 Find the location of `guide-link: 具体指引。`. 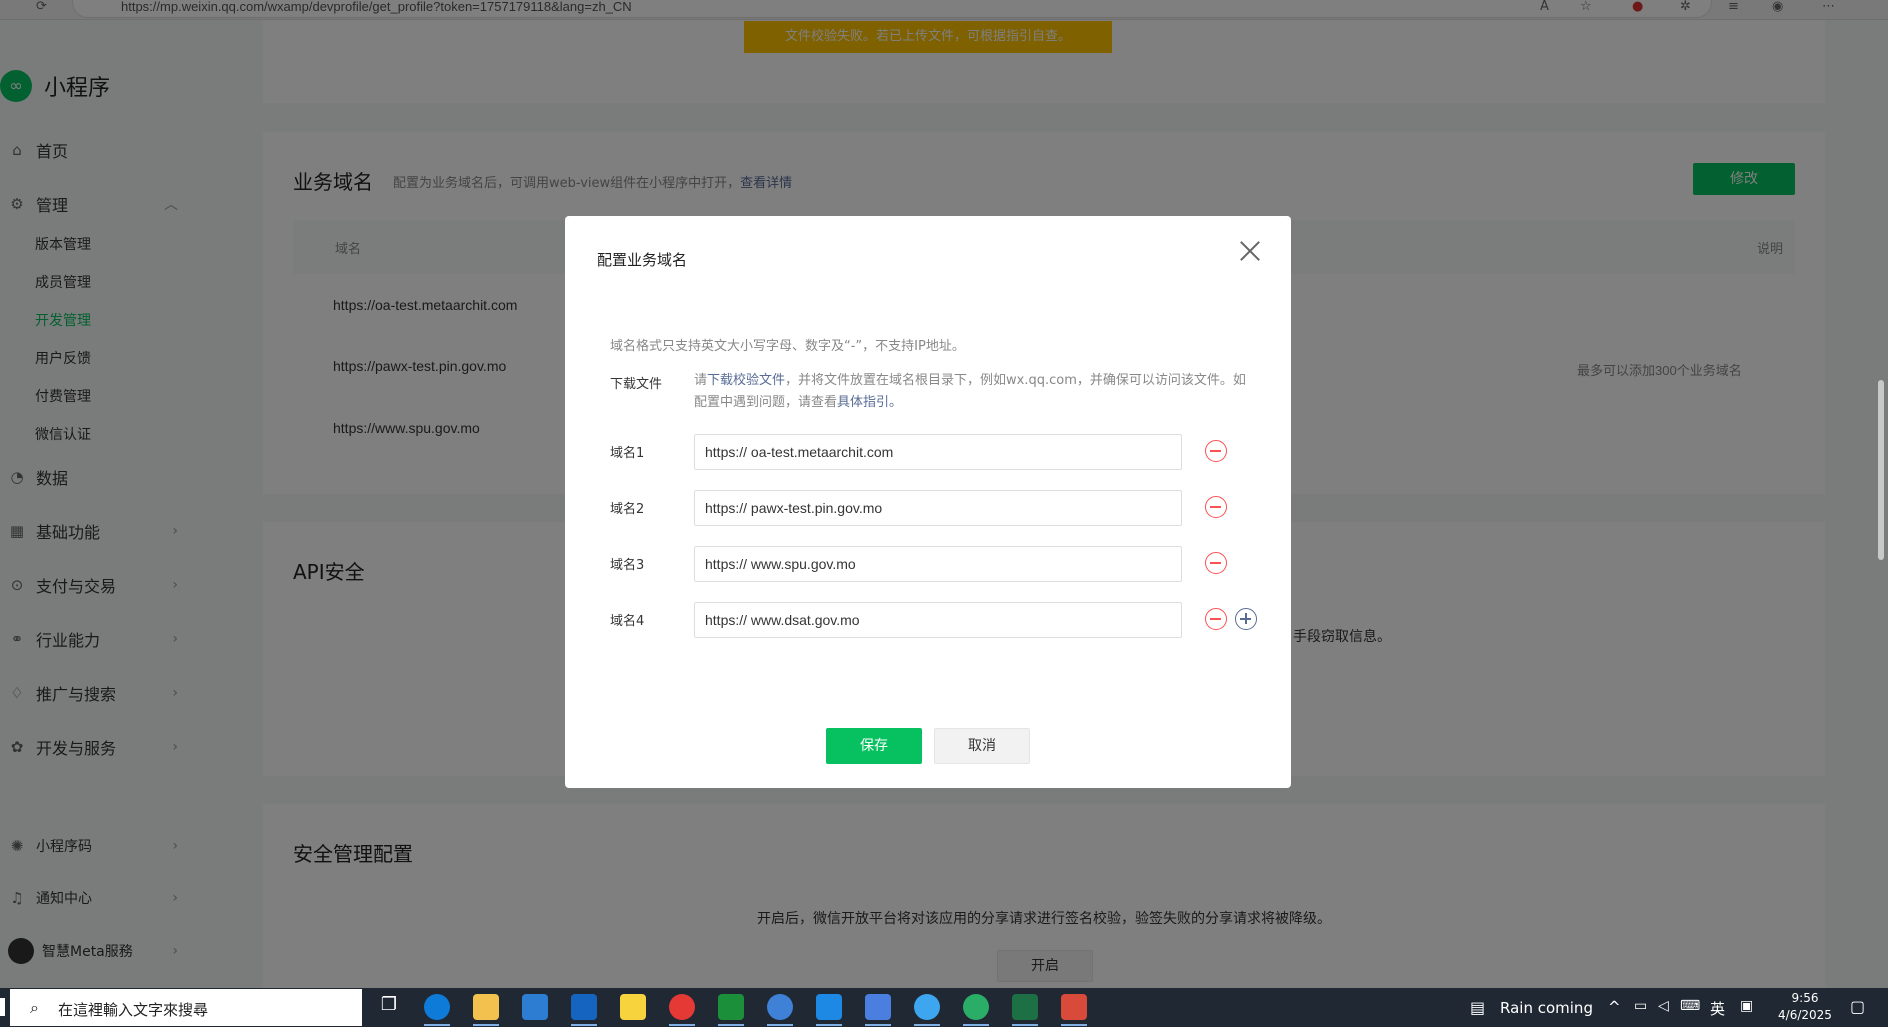

guide-link: 具体指引。 is located at coordinates (869, 402).